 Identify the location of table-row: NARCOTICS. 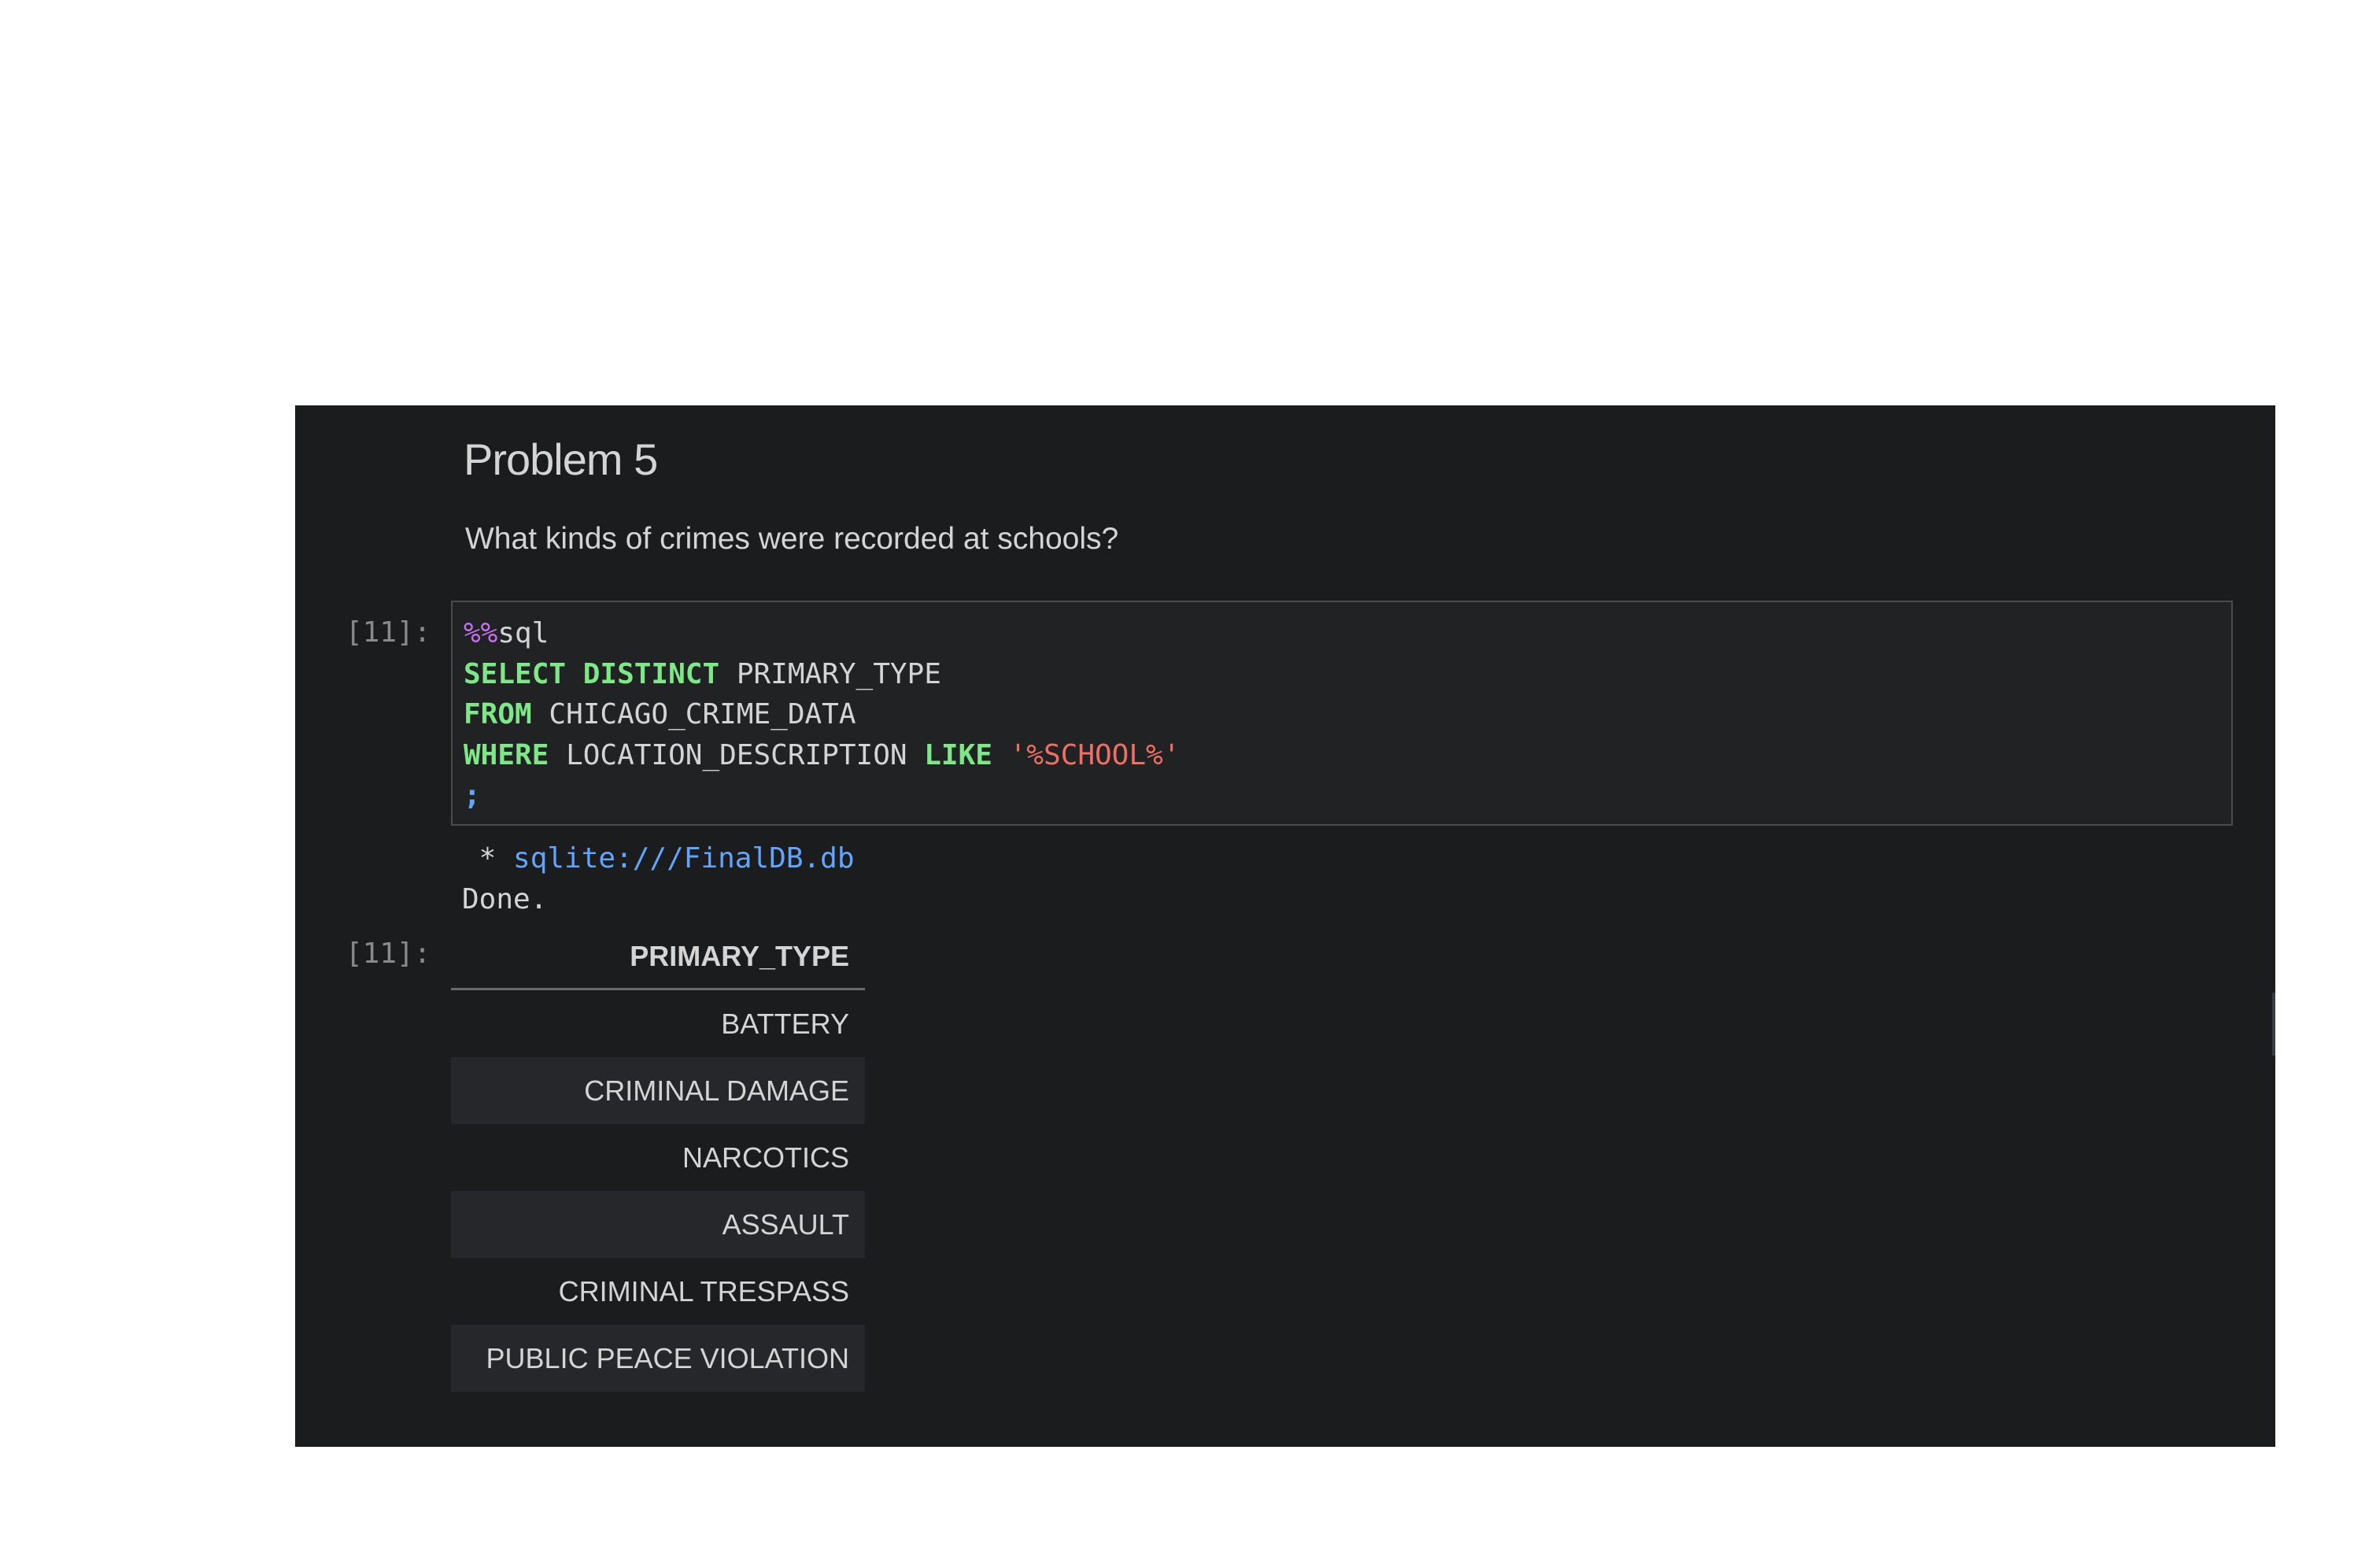
(658, 1157).